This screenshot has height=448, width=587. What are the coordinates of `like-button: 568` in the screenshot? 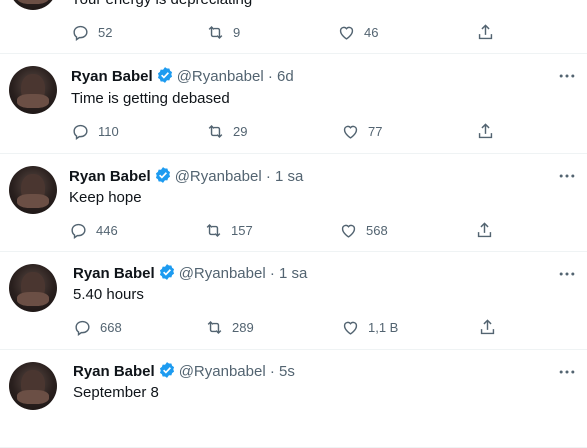 It's located at (363, 230).